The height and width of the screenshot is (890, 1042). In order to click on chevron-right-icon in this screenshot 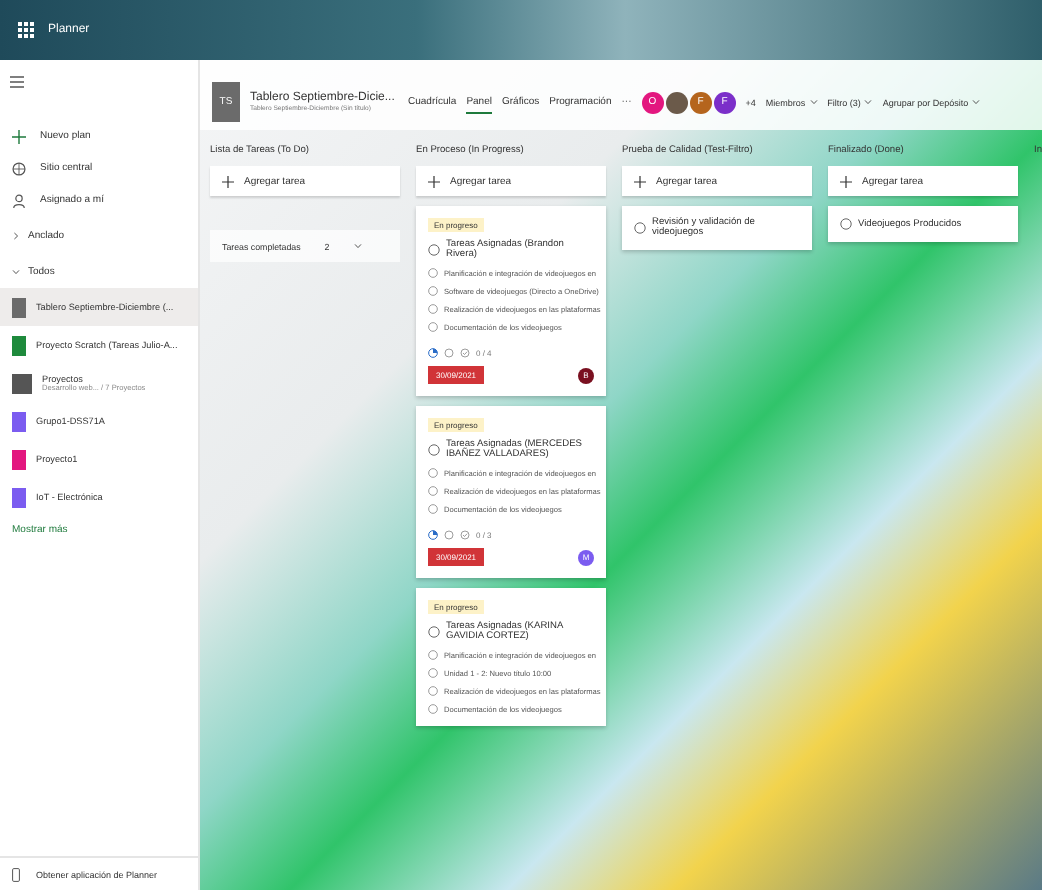, I will do `click(16, 236)`.